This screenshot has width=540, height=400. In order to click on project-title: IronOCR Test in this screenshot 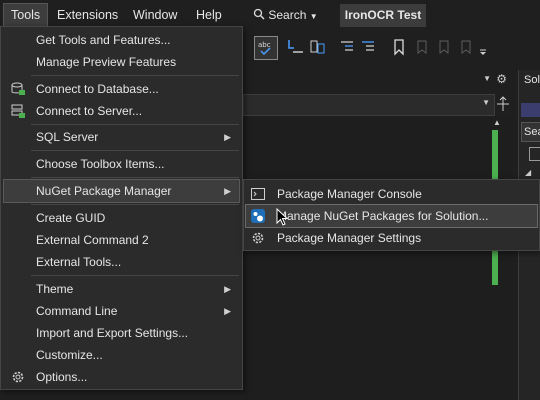, I will do `click(383, 15)`.